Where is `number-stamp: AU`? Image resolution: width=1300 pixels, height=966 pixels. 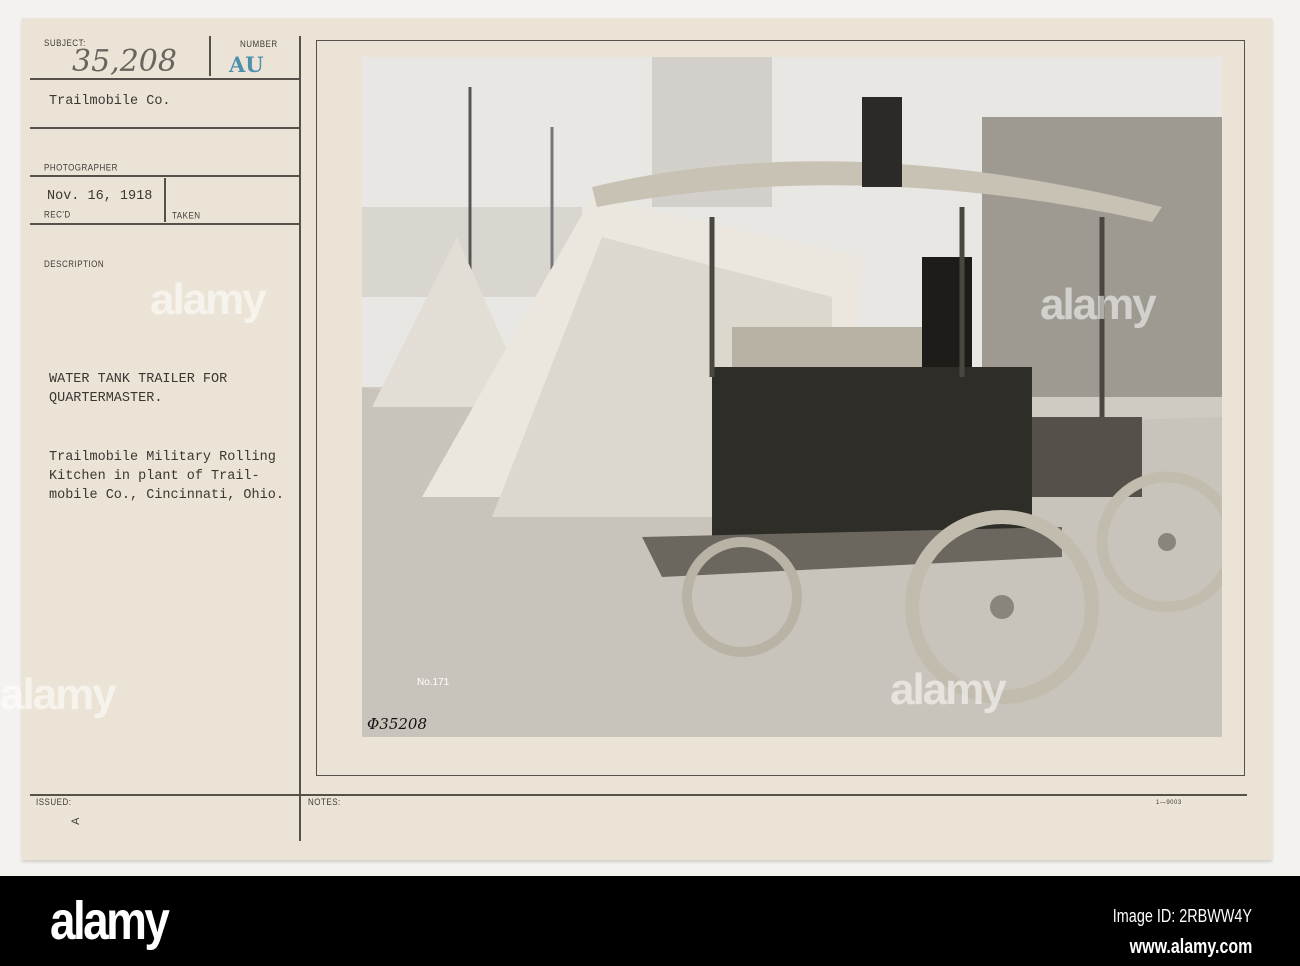 number-stamp: AU is located at coordinates (246, 64).